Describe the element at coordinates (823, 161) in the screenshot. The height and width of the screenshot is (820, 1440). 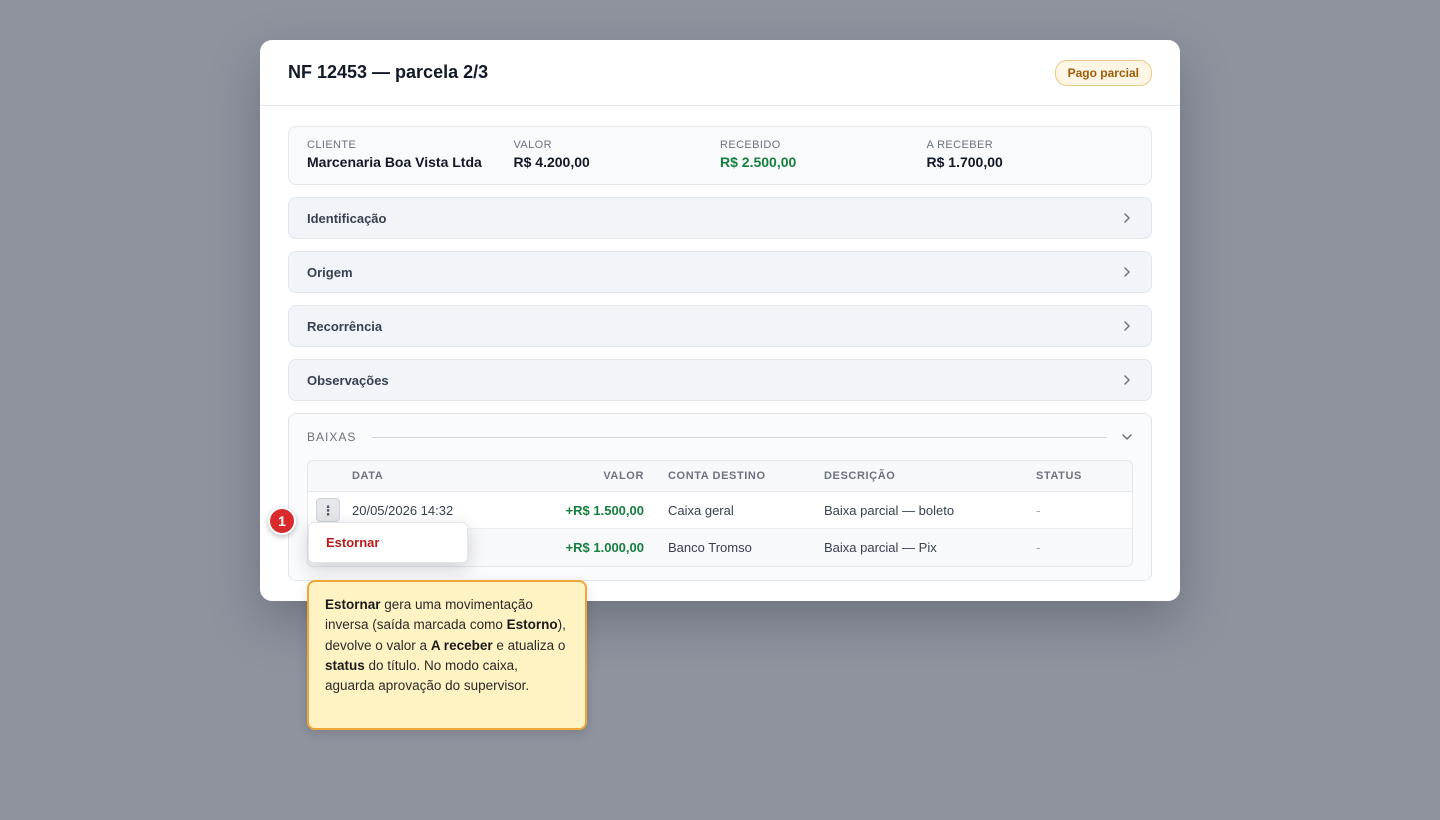
I see `summary-recebido: Recebido R$ 2.500,00` at that location.